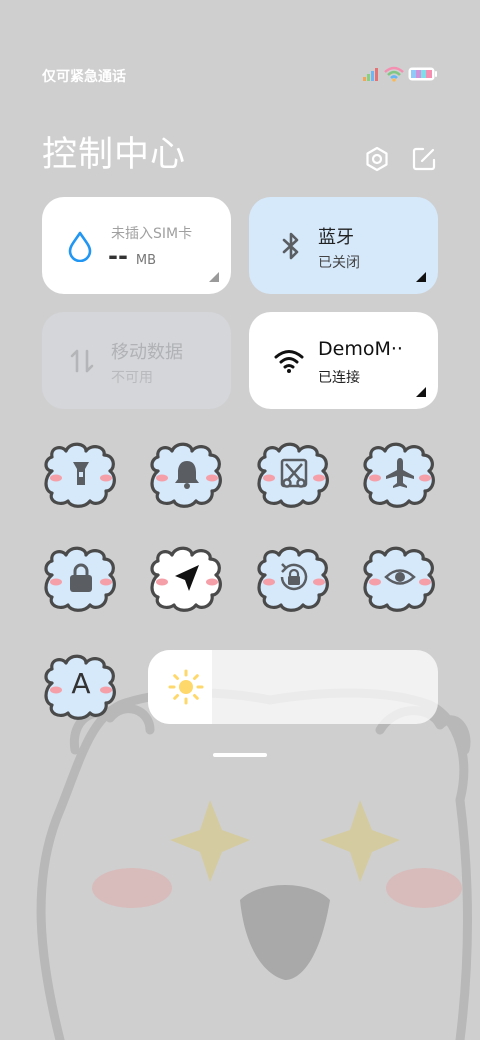 The width and height of the screenshot is (480, 1040). I want to click on signal-icon, so click(370, 74).